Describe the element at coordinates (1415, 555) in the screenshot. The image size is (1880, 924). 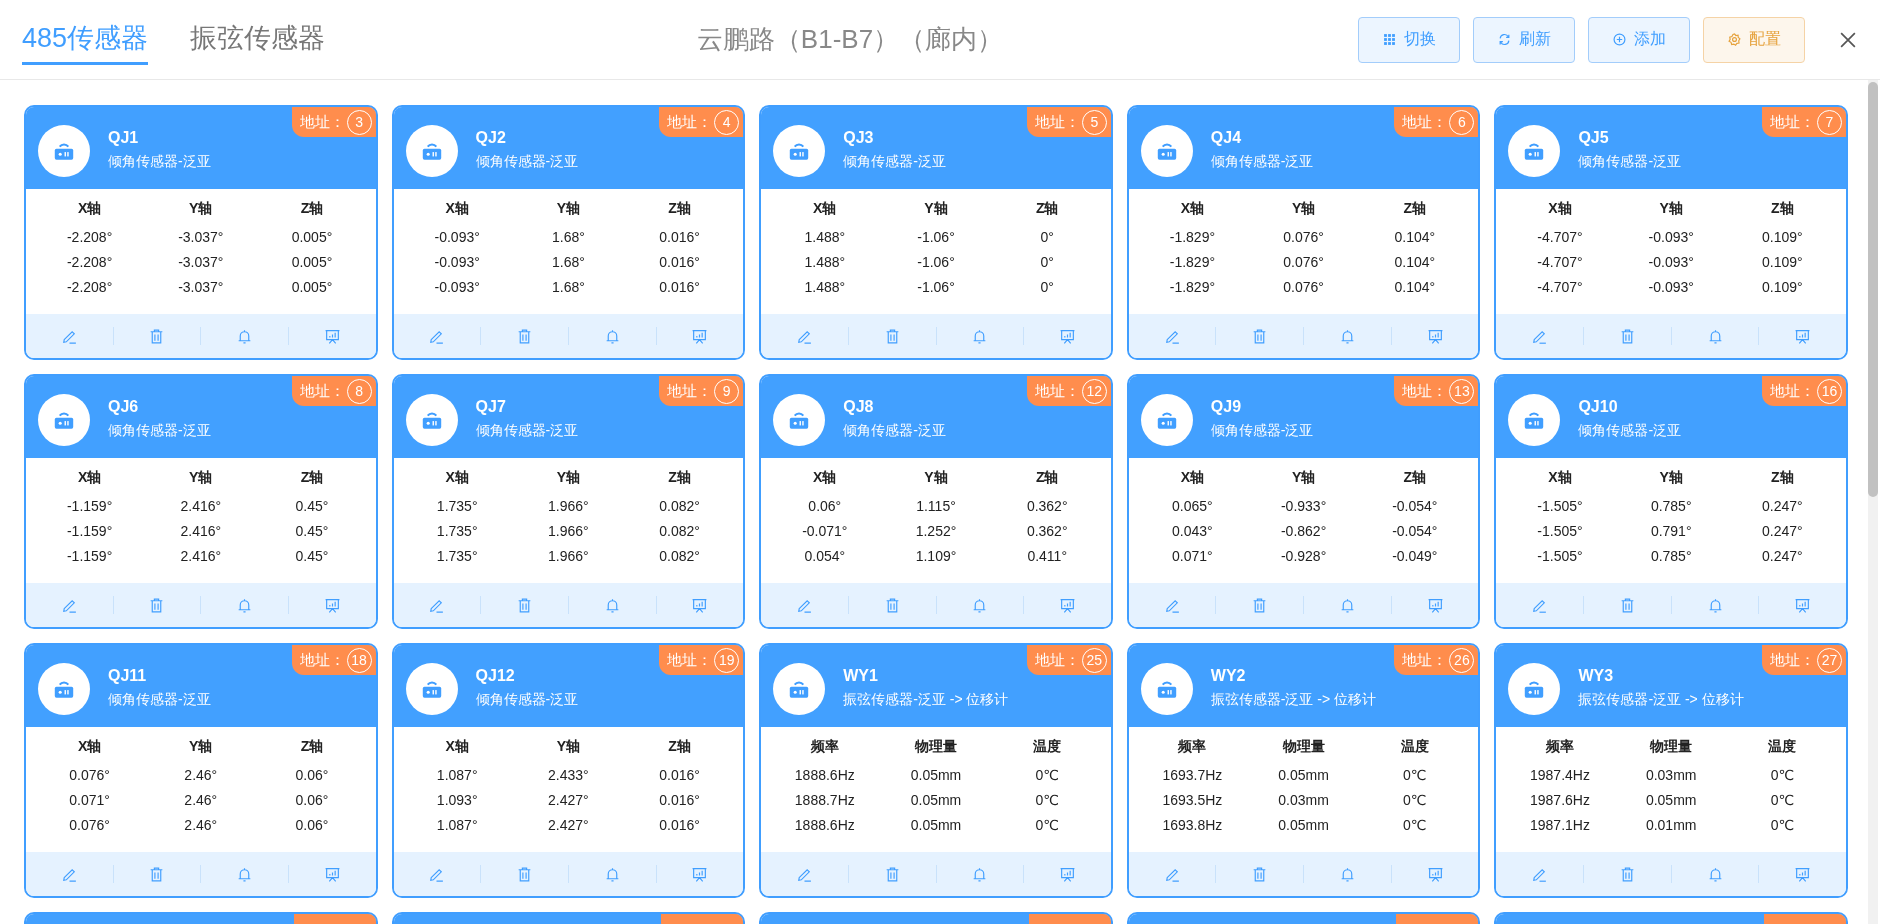
I see `reading-value: -0.049°` at that location.